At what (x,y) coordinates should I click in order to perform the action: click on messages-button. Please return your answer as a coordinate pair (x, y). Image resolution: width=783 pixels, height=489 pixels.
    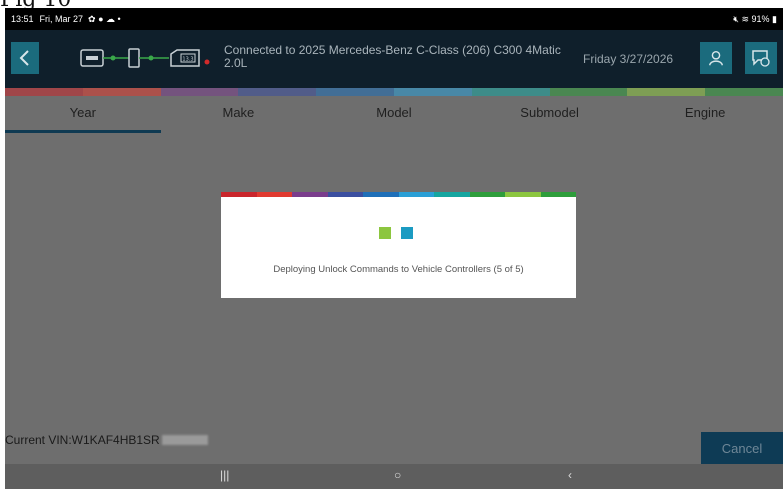
    Looking at the image, I should click on (761, 58).